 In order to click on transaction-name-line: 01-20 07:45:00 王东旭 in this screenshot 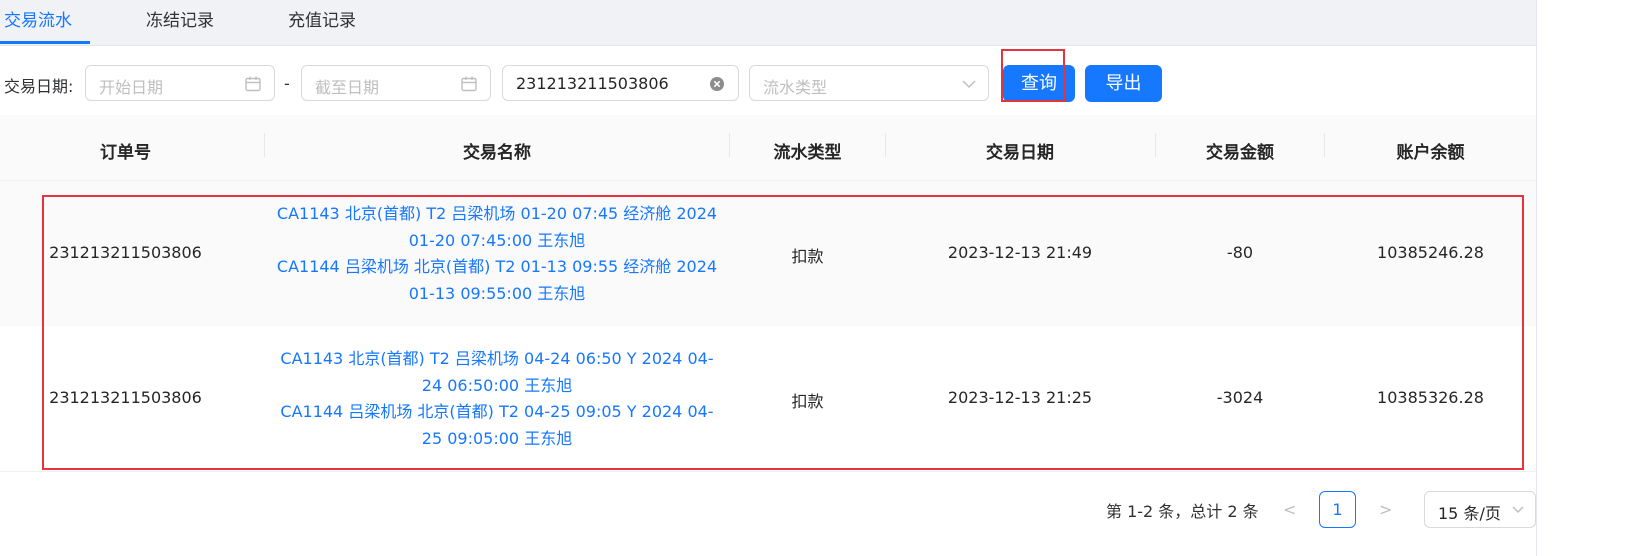, I will do `click(497, 240)`.